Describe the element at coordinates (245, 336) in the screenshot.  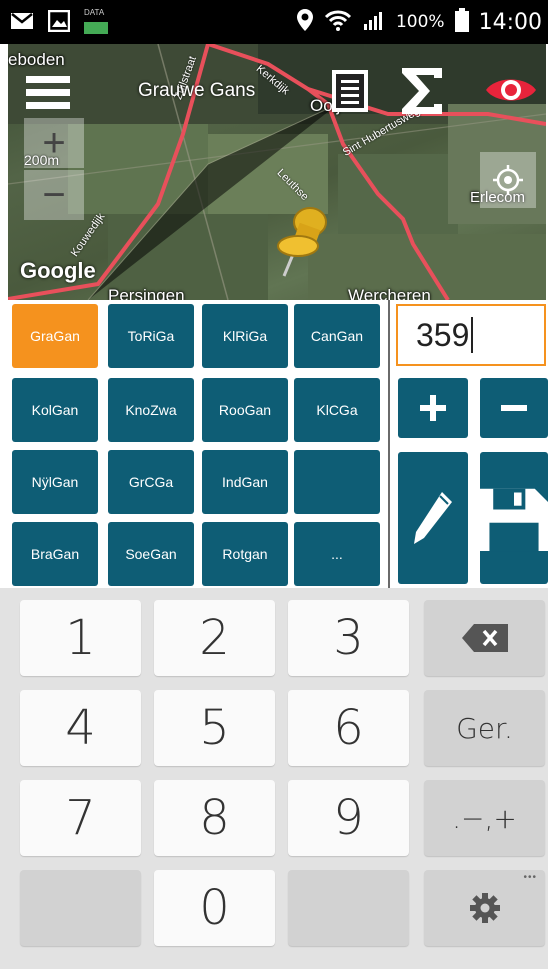
I see `species-button: KlRiGa` at that location.